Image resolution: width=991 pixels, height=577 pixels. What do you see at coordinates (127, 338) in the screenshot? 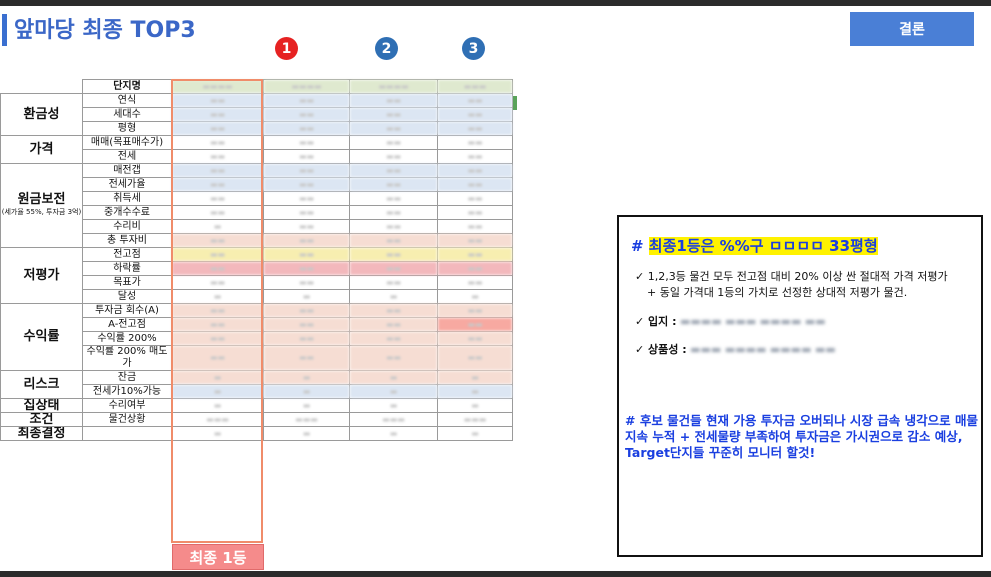
I see `row-label: 수익률 200%` at bounding box center [127, 338].